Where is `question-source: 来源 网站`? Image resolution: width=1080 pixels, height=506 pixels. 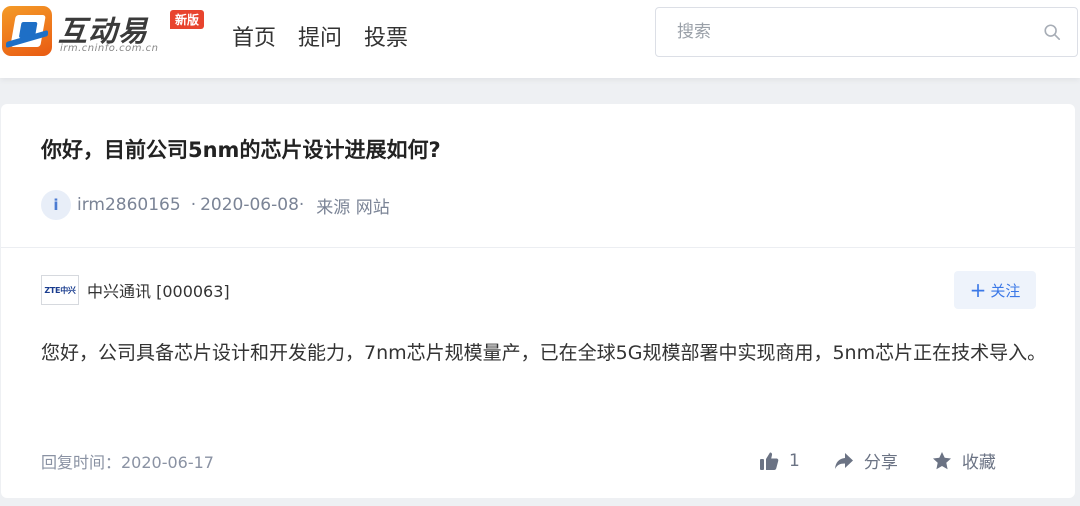 question-source: 来源 网站 is located at coordinates (353, 207).